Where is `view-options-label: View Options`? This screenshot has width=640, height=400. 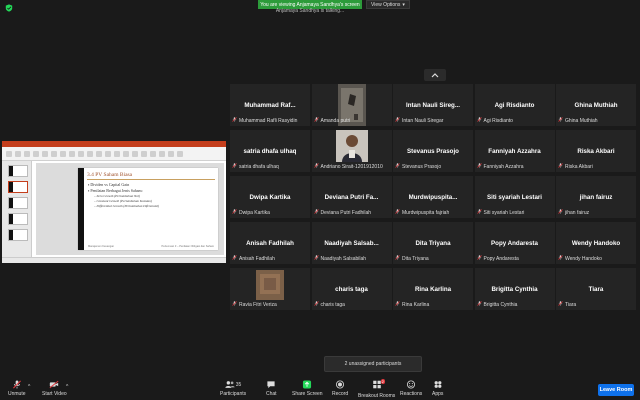 view-options-label: View Options is located at coordinates (386, 4).